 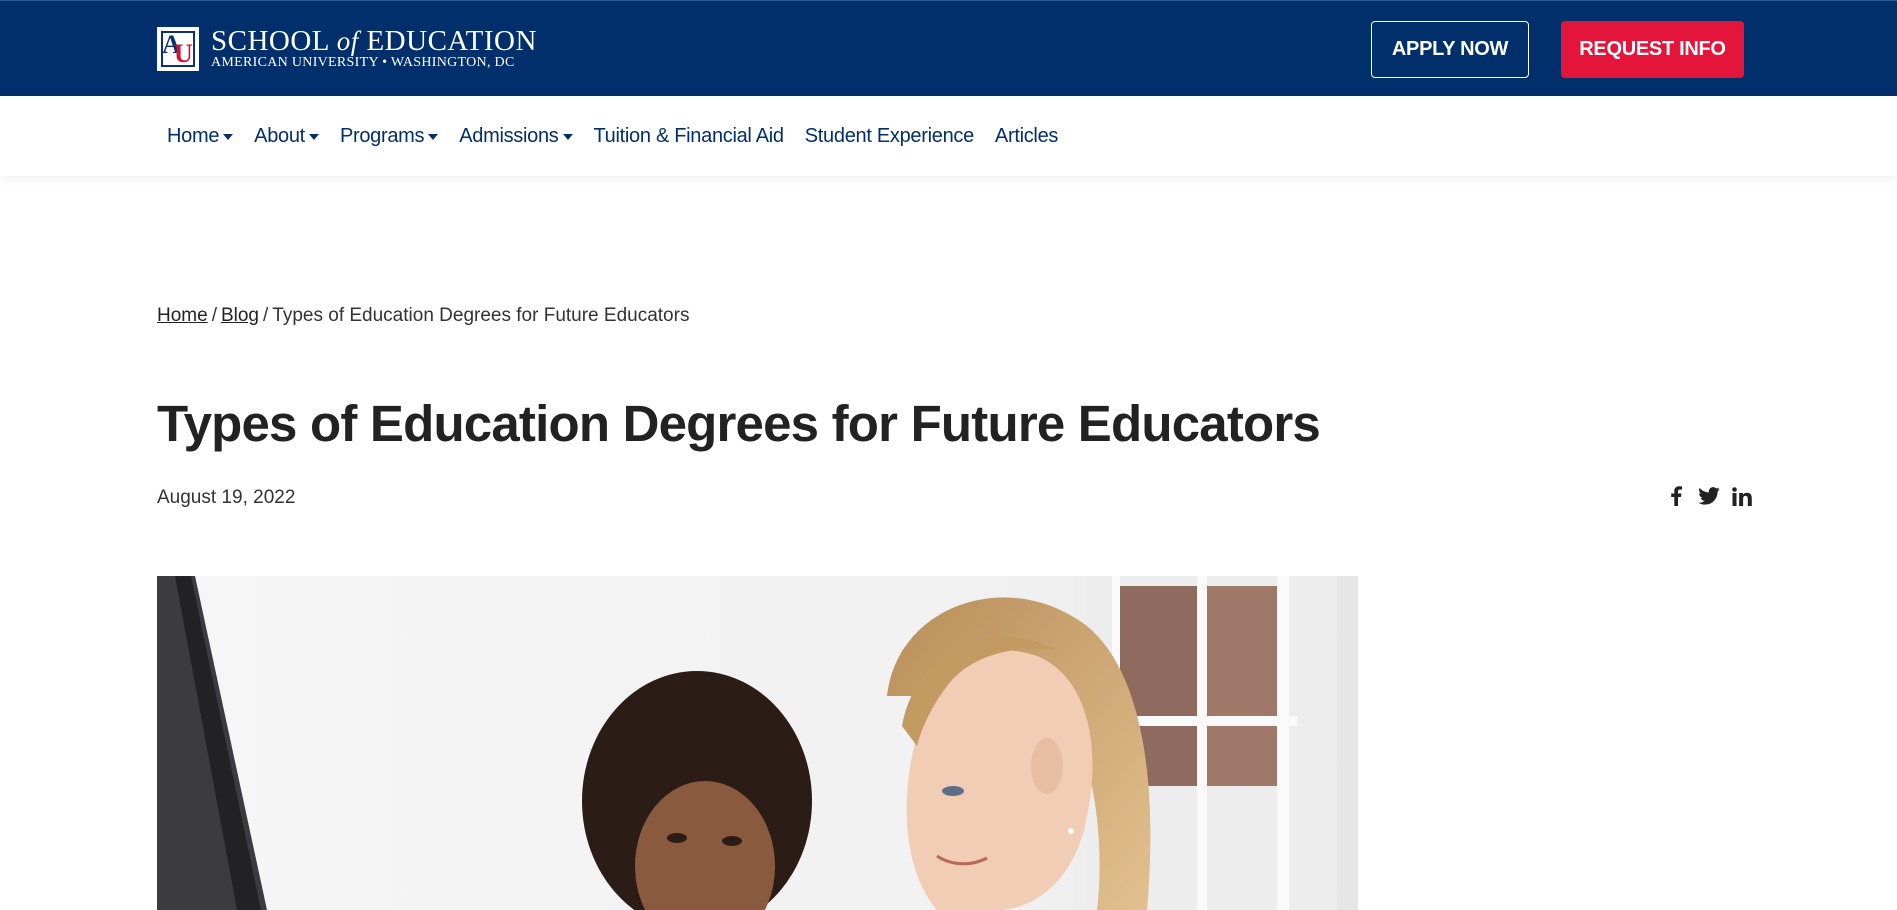 What do you see at coordinates (1652, 49) in the screenshot?
I see `request-info-button: REQUEST INFO` at bounding box center [1652, 49].